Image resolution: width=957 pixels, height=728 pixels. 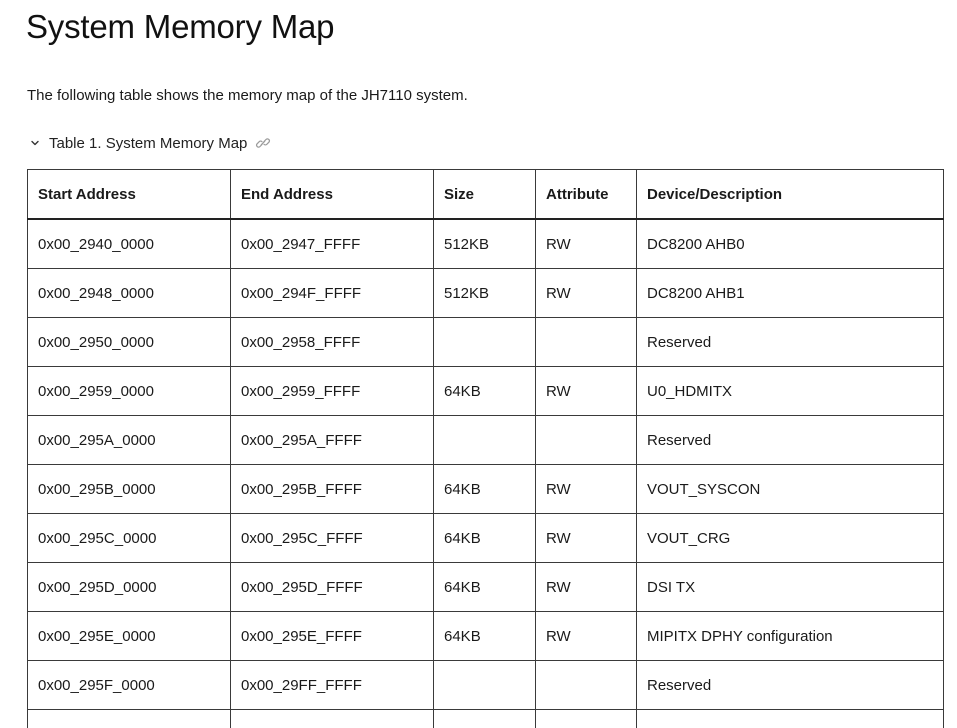 I want to click on cell-start-address: 0x00_295D_0000, so click(x=129, y=587).